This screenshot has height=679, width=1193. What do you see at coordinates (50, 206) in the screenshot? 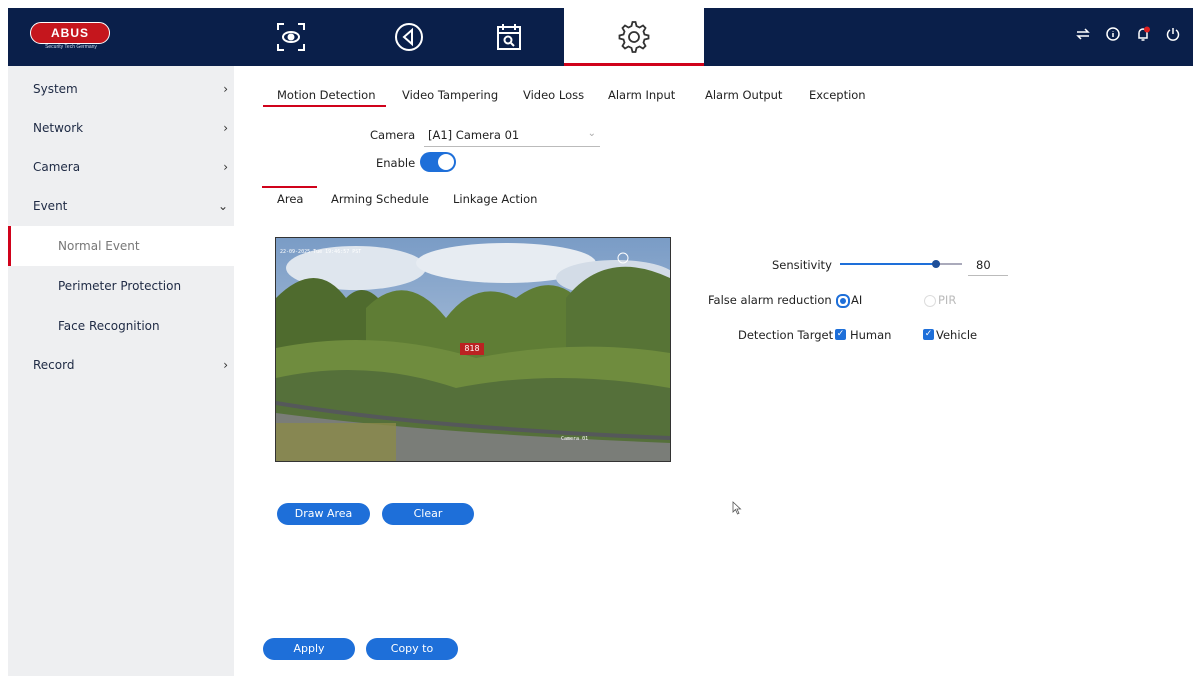
I see `sidebar-item-label: Event` at bounding box center [50, 206].